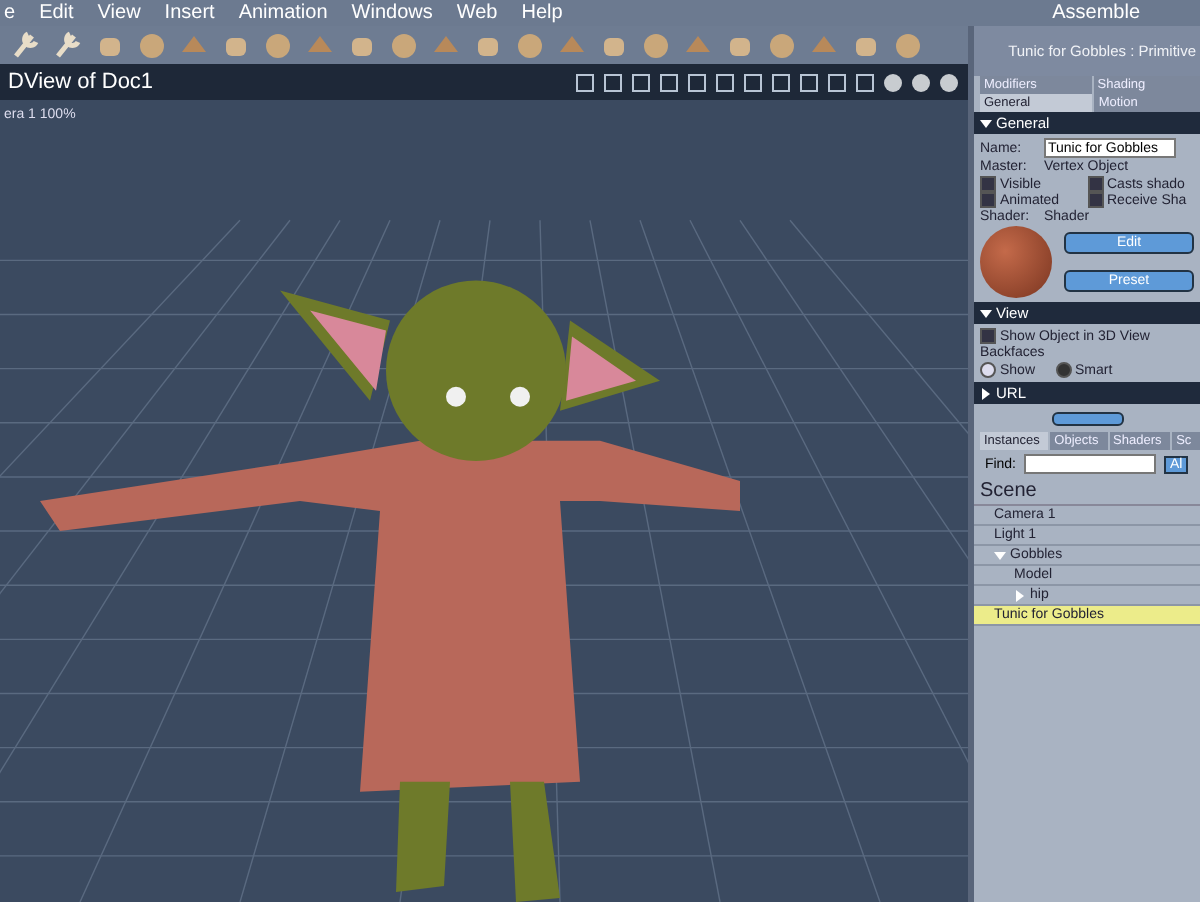 This screenshot has height=902, width=1200. I want to click on menu-item: Help, so click(542, 13).